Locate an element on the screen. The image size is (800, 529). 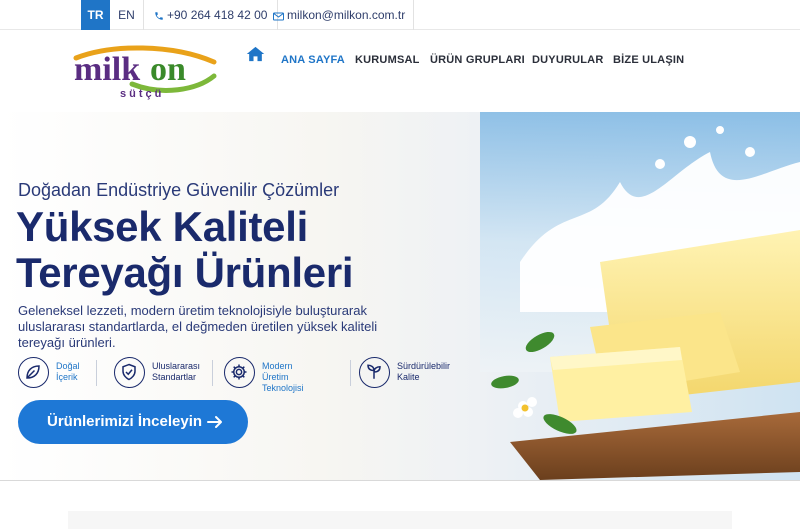
gear-icon is located at coordinates (239, 372).